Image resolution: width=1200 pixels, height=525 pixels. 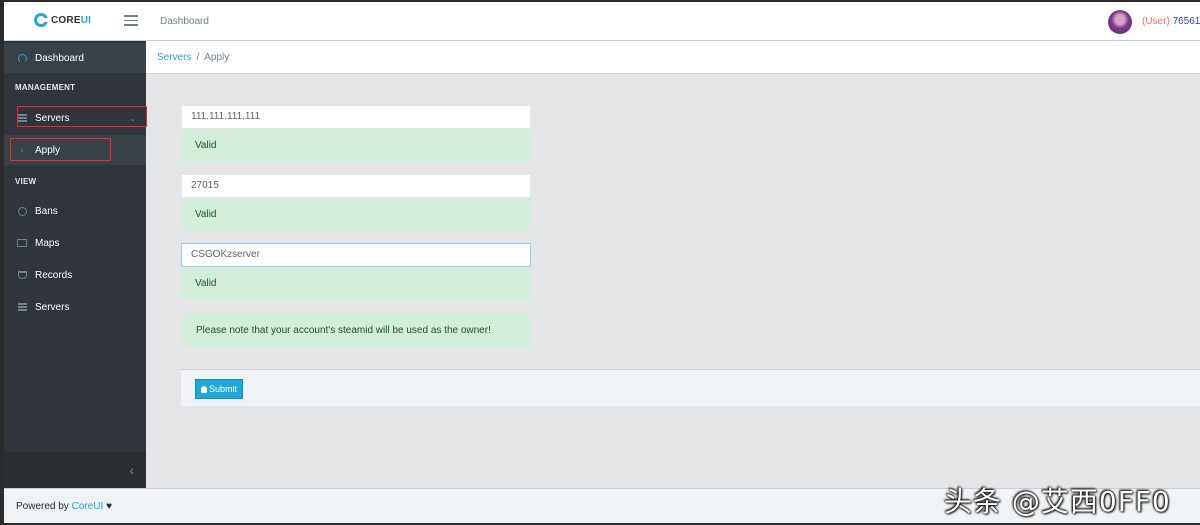 What do you see at coordinates (109, 506) in the screenshot?
I see `heart-icon: ♥` at bounding box center [109, 506].